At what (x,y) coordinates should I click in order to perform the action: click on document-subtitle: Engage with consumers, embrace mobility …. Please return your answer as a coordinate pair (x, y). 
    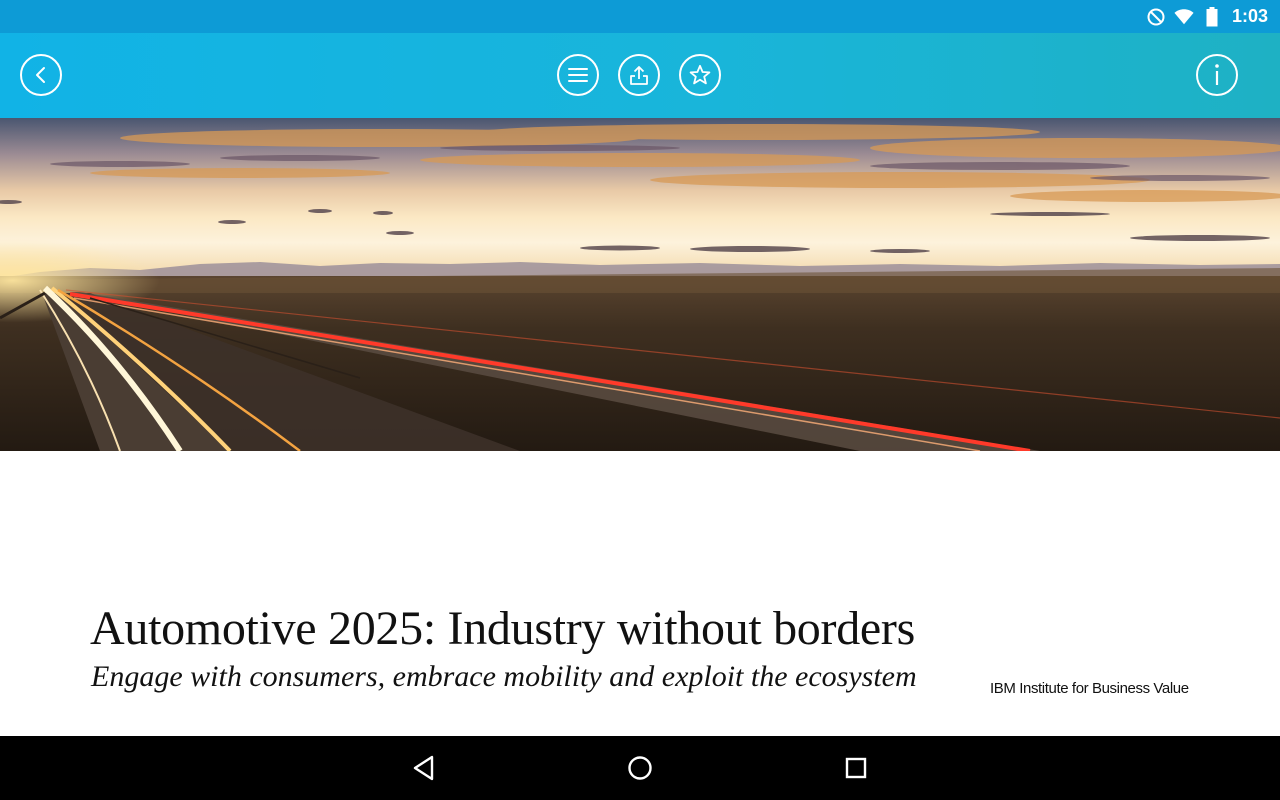
    Looking at the image, I should click on (504, 676).